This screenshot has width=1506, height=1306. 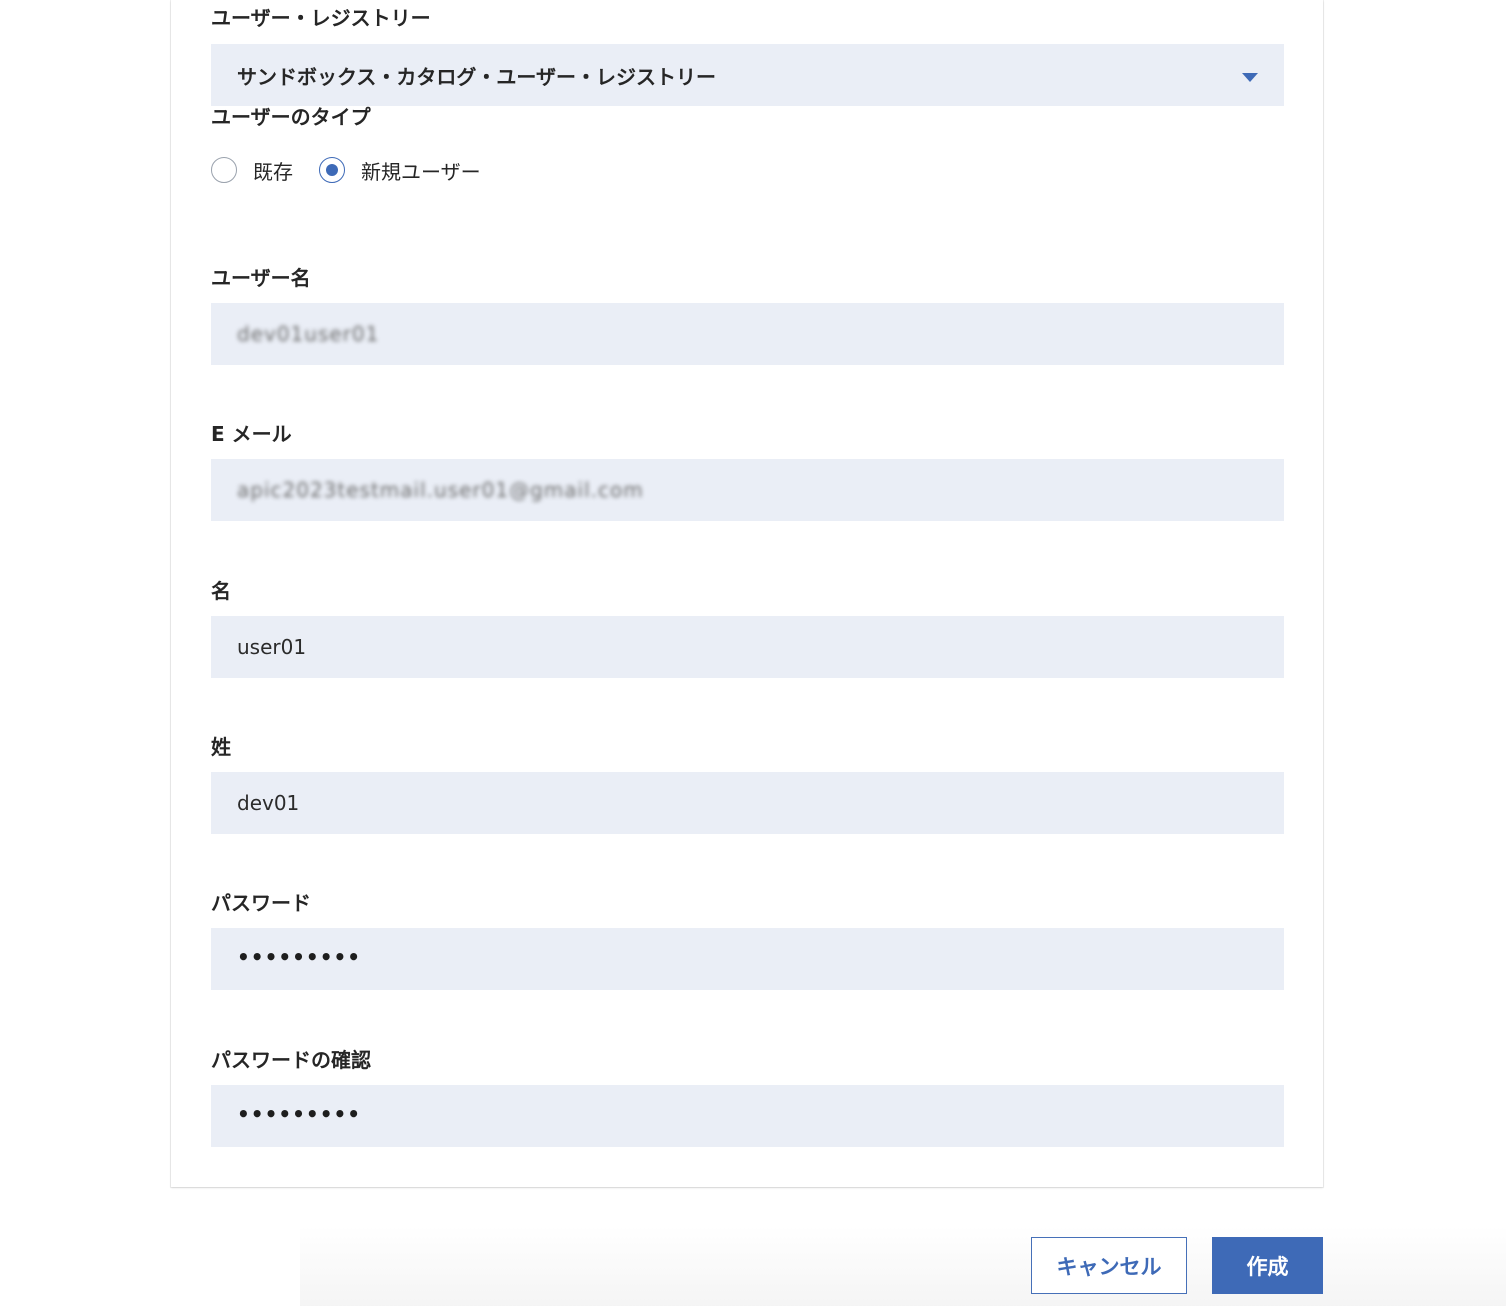 I want to click on first-name-value: user01, so click(x=272, y=647).